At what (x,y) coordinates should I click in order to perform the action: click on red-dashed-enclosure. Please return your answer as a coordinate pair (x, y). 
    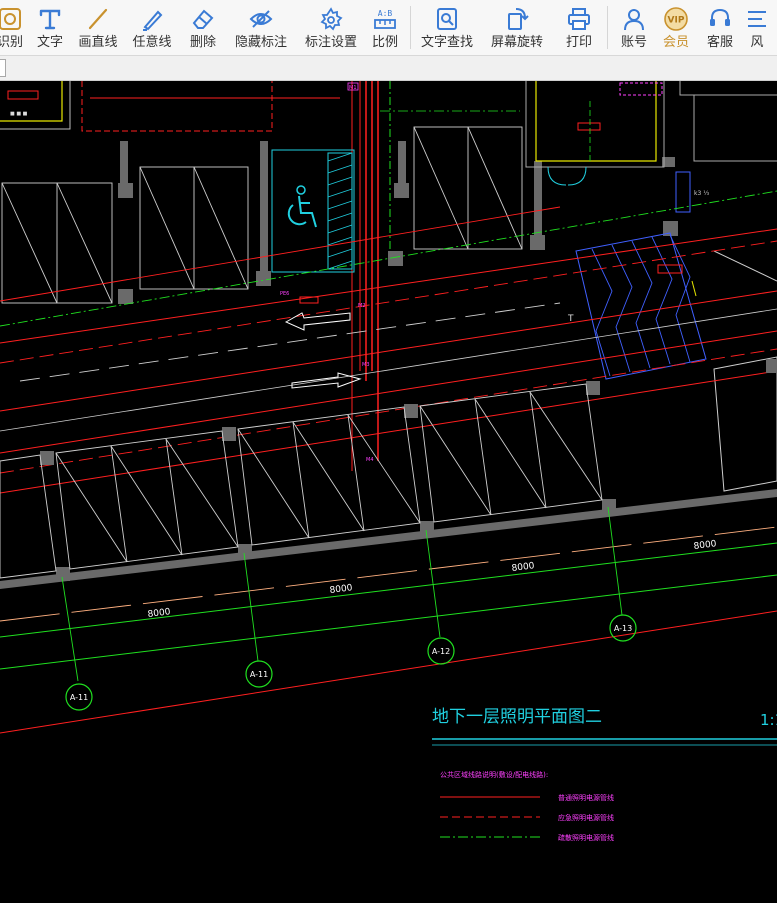
    Looking at the image, I should click on (177, 106).